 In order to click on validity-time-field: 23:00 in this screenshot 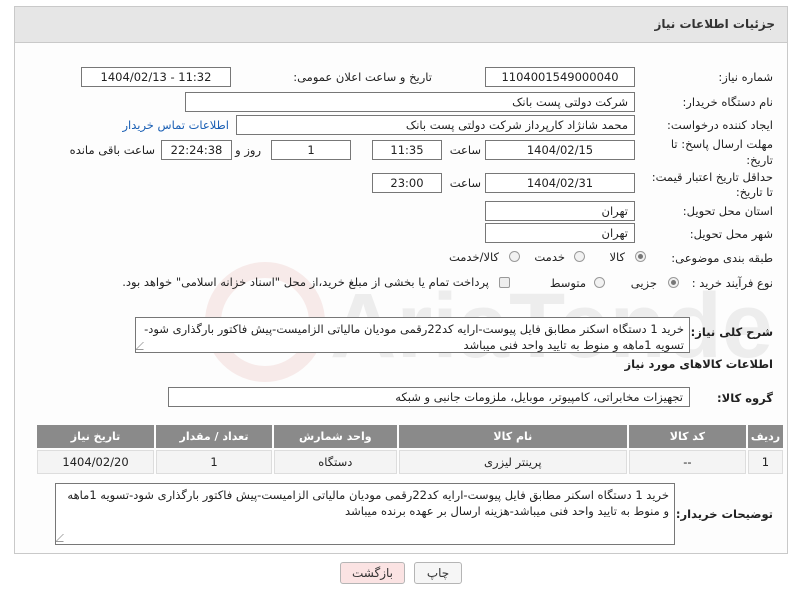, I will do `click(407, 183)`.